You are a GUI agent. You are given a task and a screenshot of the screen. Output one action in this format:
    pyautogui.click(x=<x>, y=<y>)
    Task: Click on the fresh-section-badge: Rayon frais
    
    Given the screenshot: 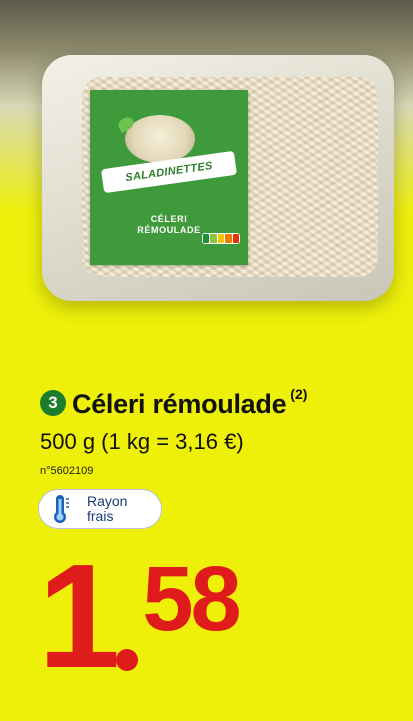 What is the action you would take?
    pyautogui.click(x=100, y=509)
    